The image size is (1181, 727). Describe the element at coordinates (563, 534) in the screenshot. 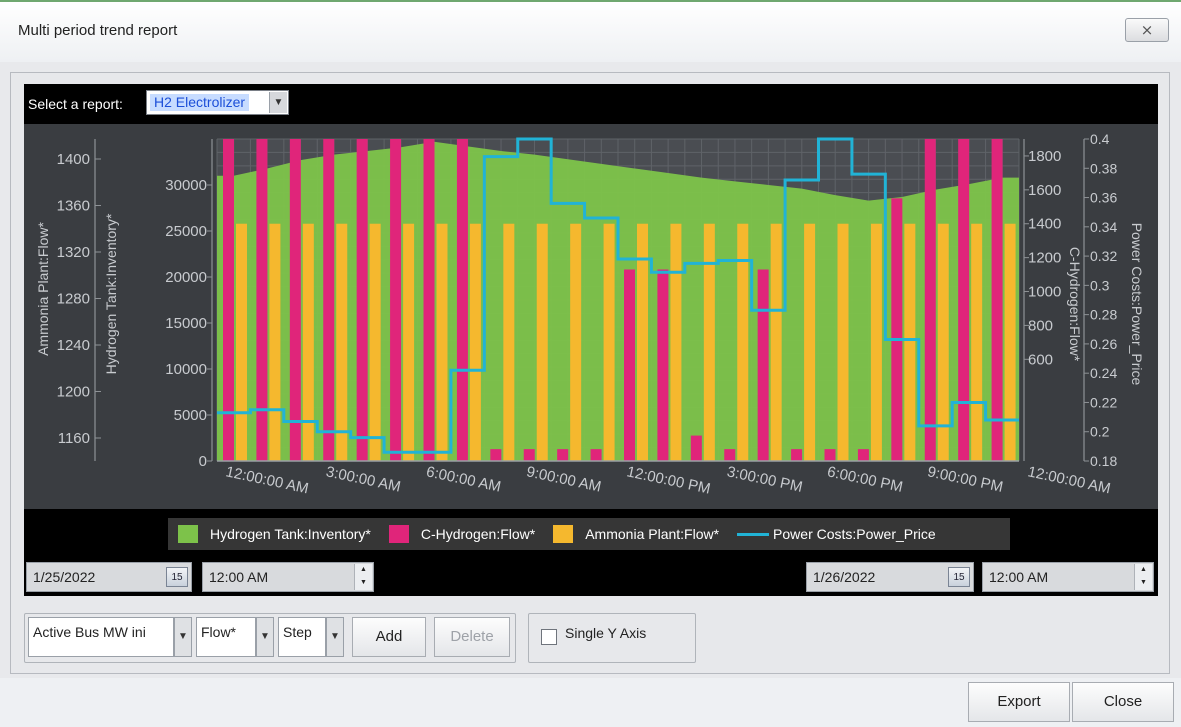

I see `legend-swatch-ammonia` at that location.